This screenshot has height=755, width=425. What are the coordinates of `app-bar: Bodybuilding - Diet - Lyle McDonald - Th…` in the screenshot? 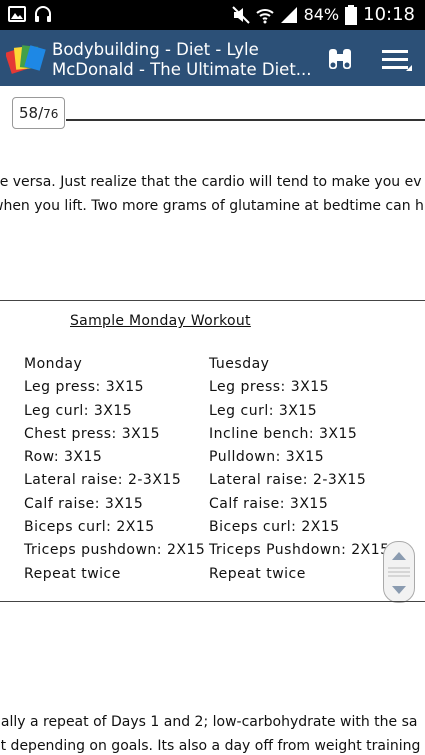 It's located at (212, 58).